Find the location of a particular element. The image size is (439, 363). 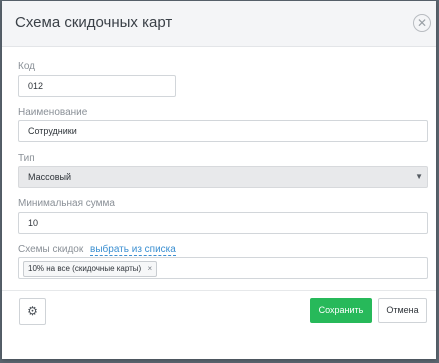

type-label: Тип is located at coordinates (26, 158).